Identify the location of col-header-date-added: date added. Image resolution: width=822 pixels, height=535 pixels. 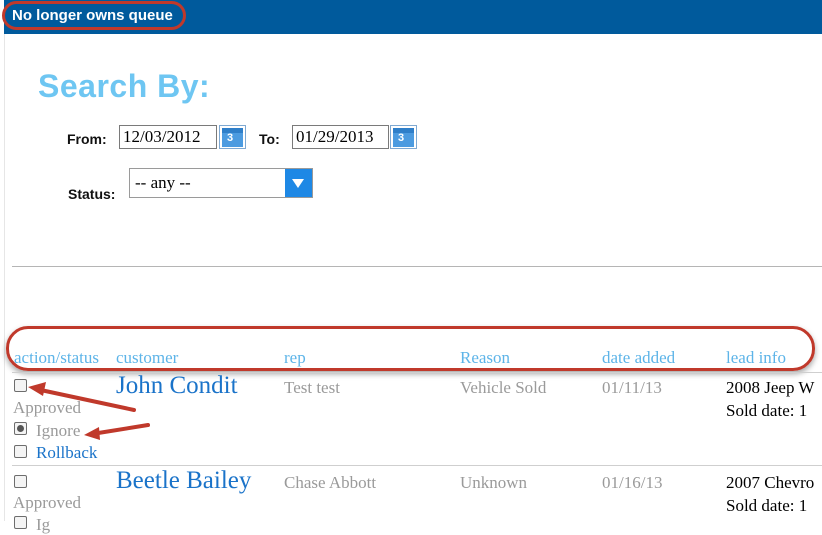
(638, 358).